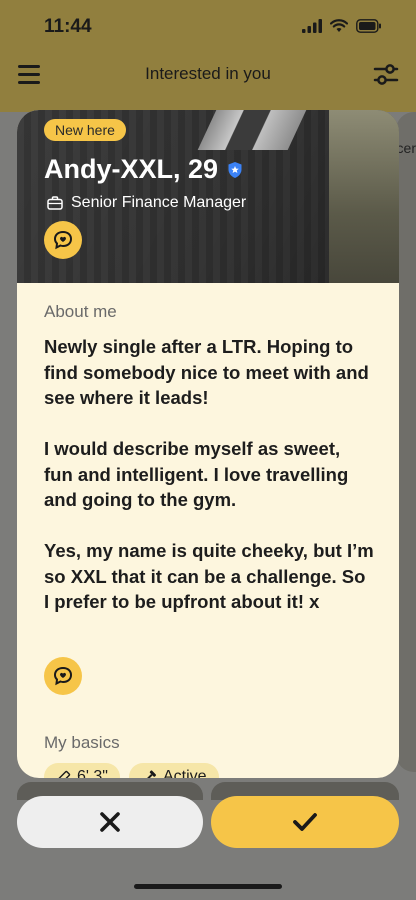 This screenshot has width=416, height=900. I want to click on status-icons, so click(342, 26).